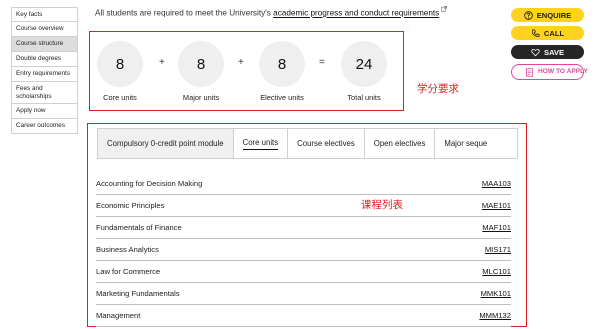  Describe the element at coordinates (554, 33) in the screenshot. I see `call-label: CALL` at that location.